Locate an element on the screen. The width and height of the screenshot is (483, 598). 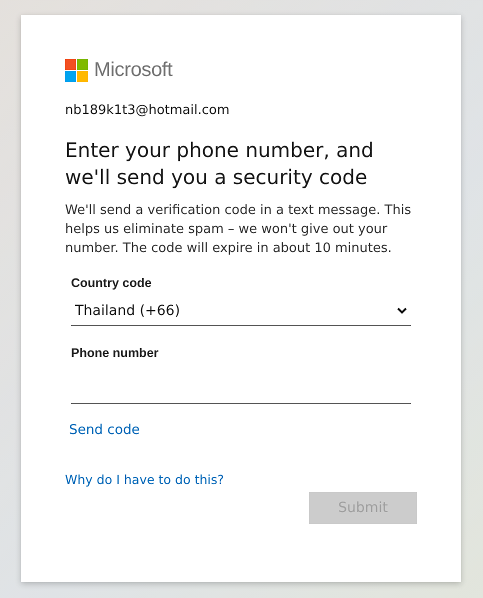
account-email: nb189k1t3@hotmail.com is located at coordinates (148, 110).